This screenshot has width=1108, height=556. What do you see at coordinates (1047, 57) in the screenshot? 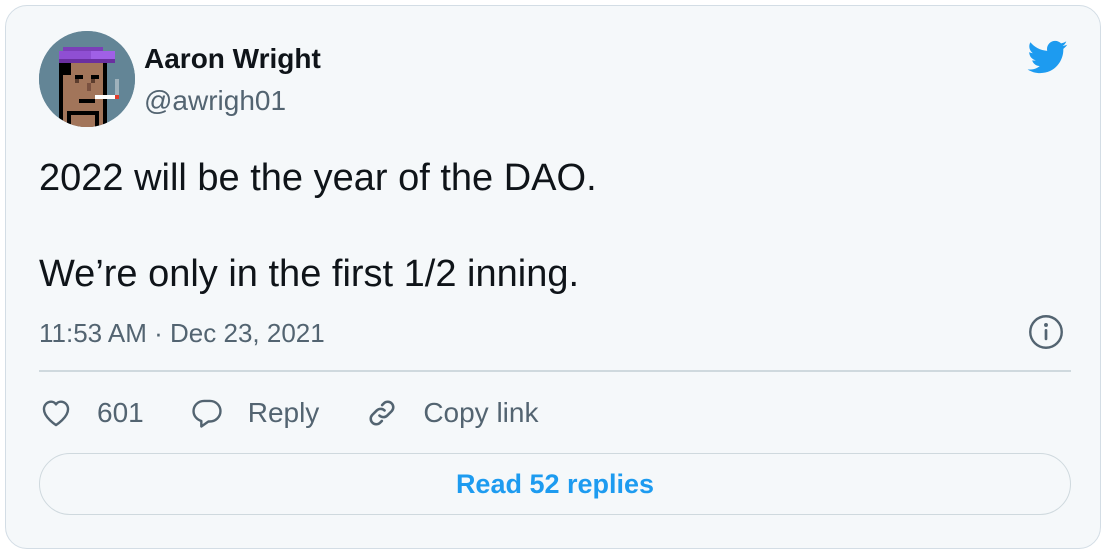
I see `twitter-bird-icon` at bounding box center [1047, 57].